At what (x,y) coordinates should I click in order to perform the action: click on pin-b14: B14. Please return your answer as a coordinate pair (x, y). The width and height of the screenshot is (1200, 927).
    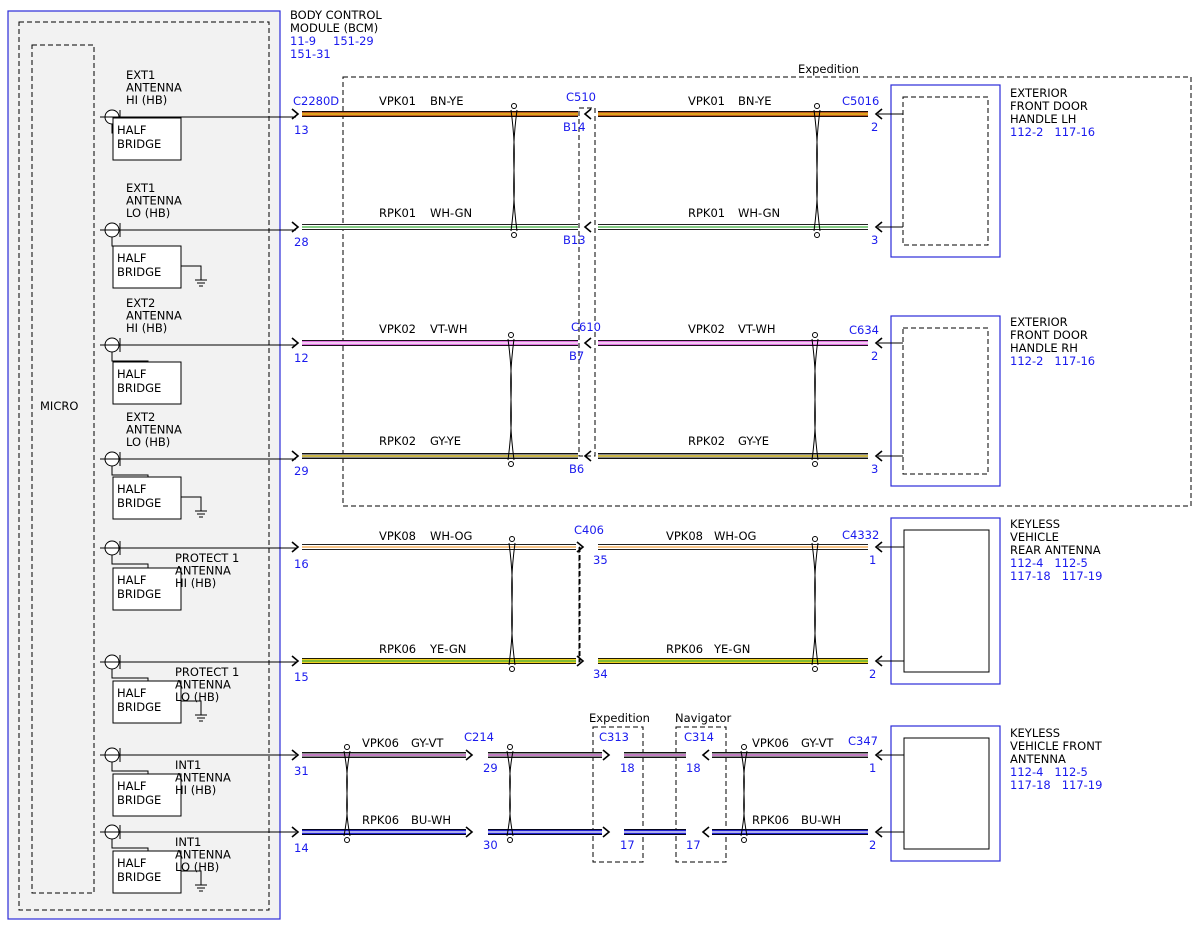
    Looking at the image, I should click on (574, 127).